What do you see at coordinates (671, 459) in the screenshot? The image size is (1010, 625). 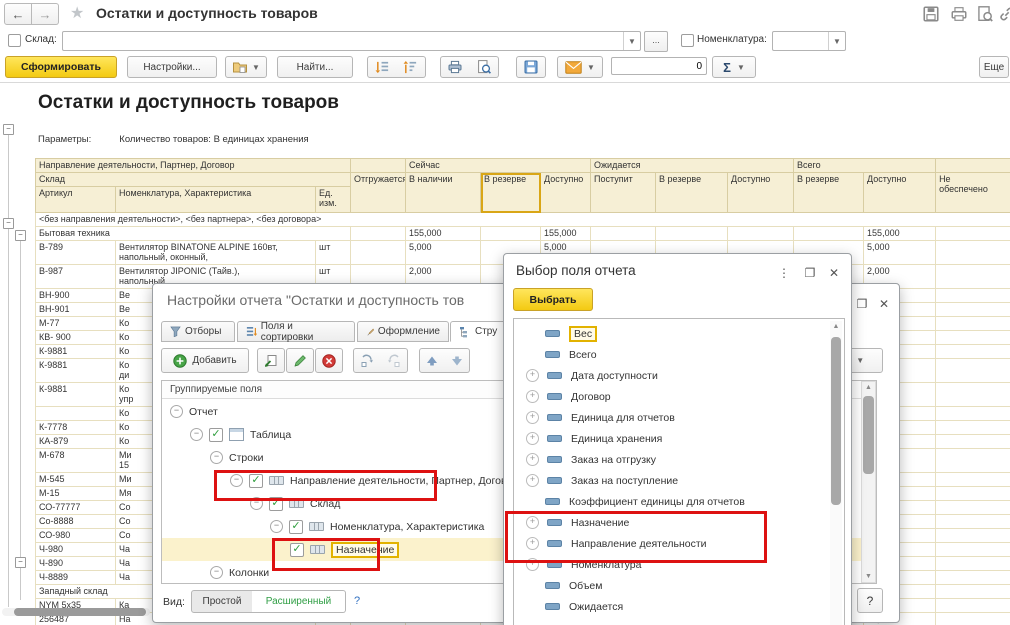 I see `field-item-заказ-на-отгрузку: + Заказ на отгрузку` at bounding box center [671, 459].